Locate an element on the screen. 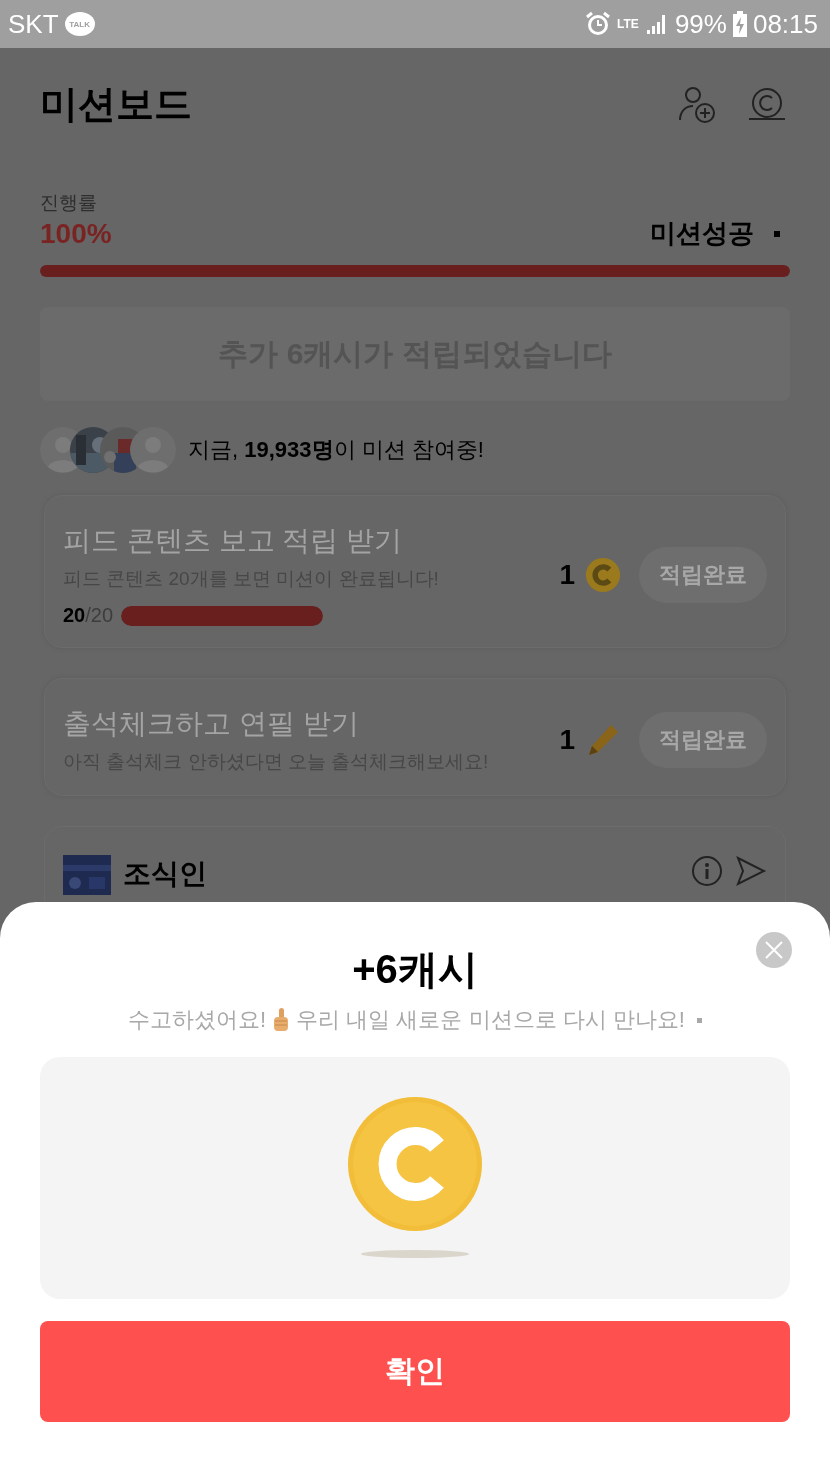  close-icon is located at coordinates (774, 950).